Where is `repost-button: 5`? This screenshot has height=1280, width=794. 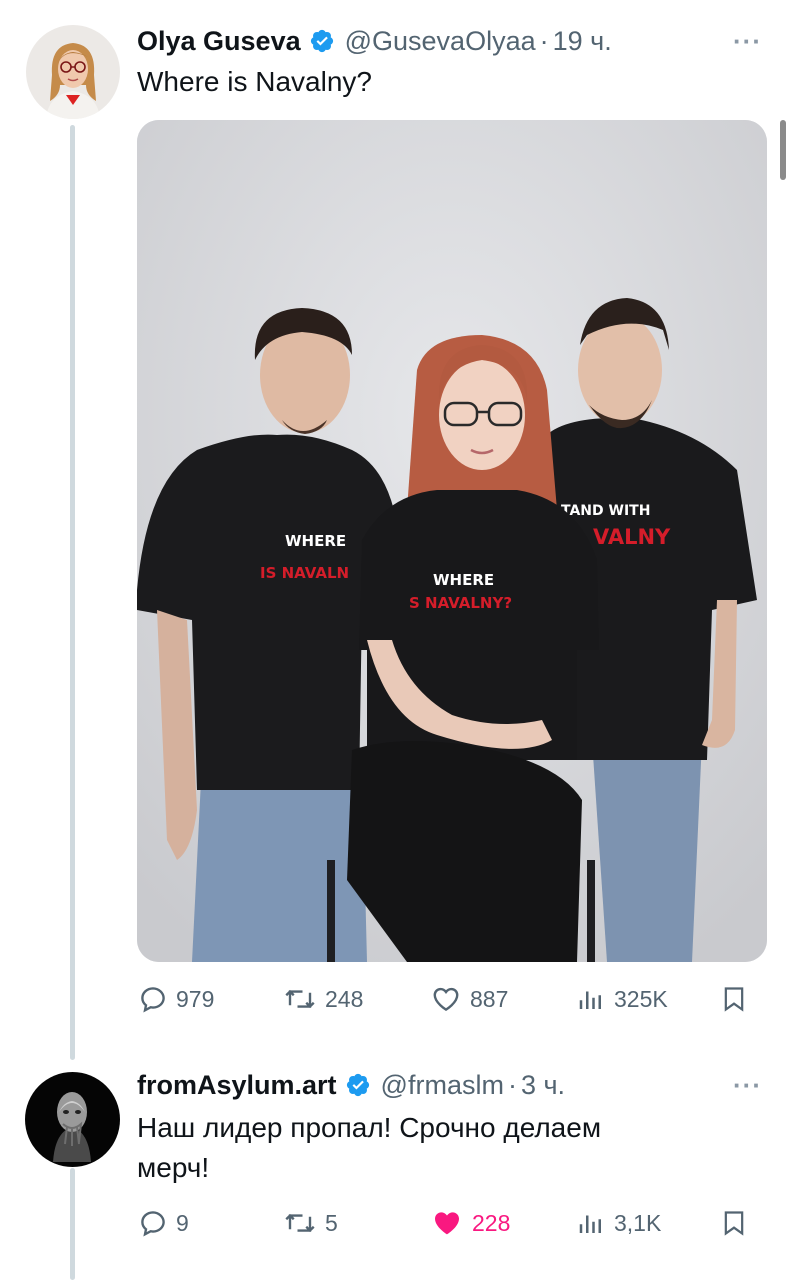
repost-button: 5 is located at coordinates (310, 1223).